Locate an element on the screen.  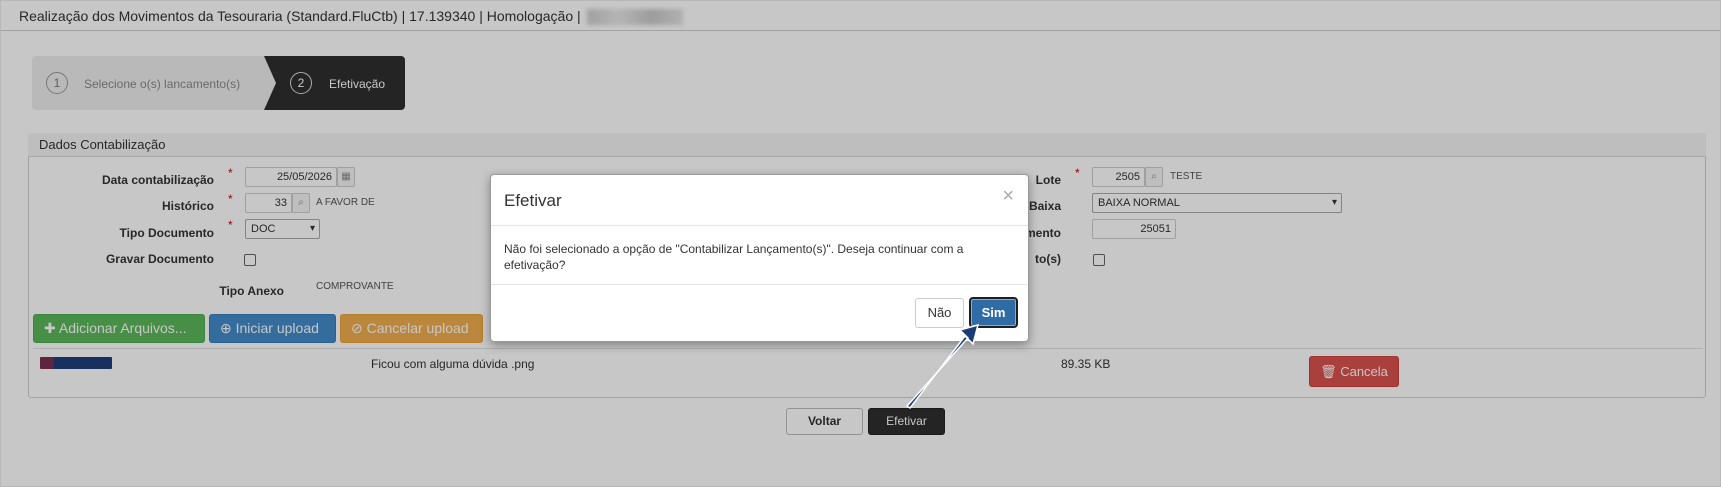
dialog-title: Efetivar is located at coordinates (533, 200).